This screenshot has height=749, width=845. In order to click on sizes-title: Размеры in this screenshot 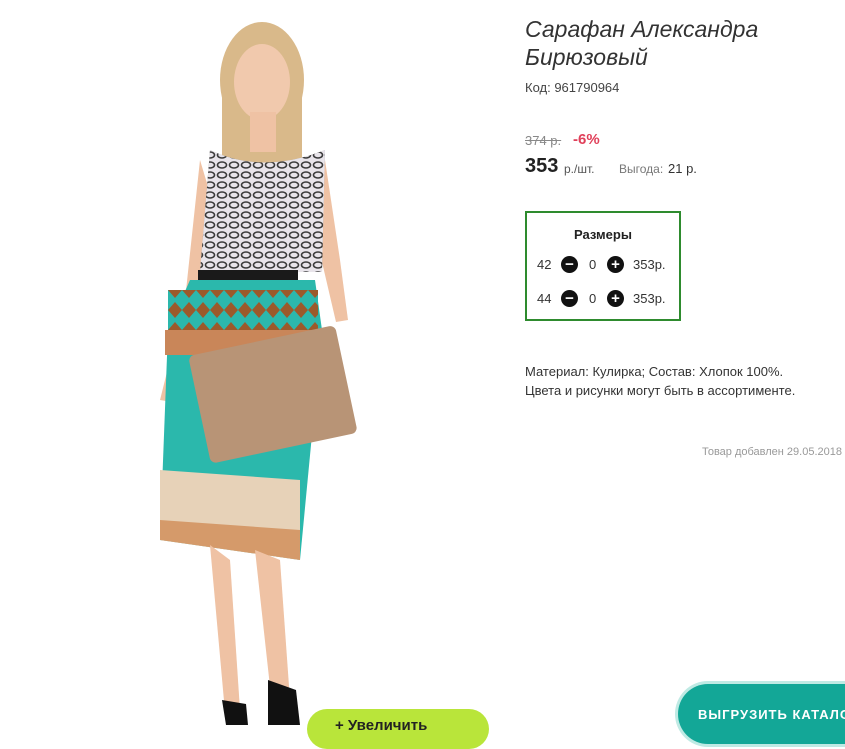, I will do `click(603, 234)`.